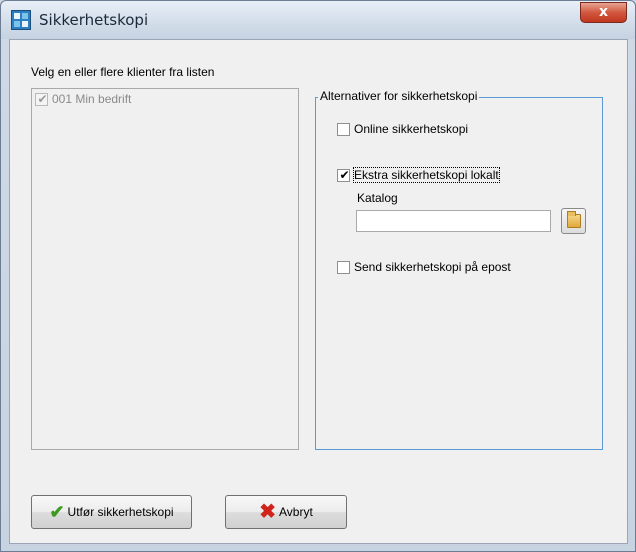 The width and height of the screenshot is (636, 552). Describe the element at coordinates (123, 72) in the screenshot. I see `client-list-label: Velg en eller flere klienter fra listen` at that location.